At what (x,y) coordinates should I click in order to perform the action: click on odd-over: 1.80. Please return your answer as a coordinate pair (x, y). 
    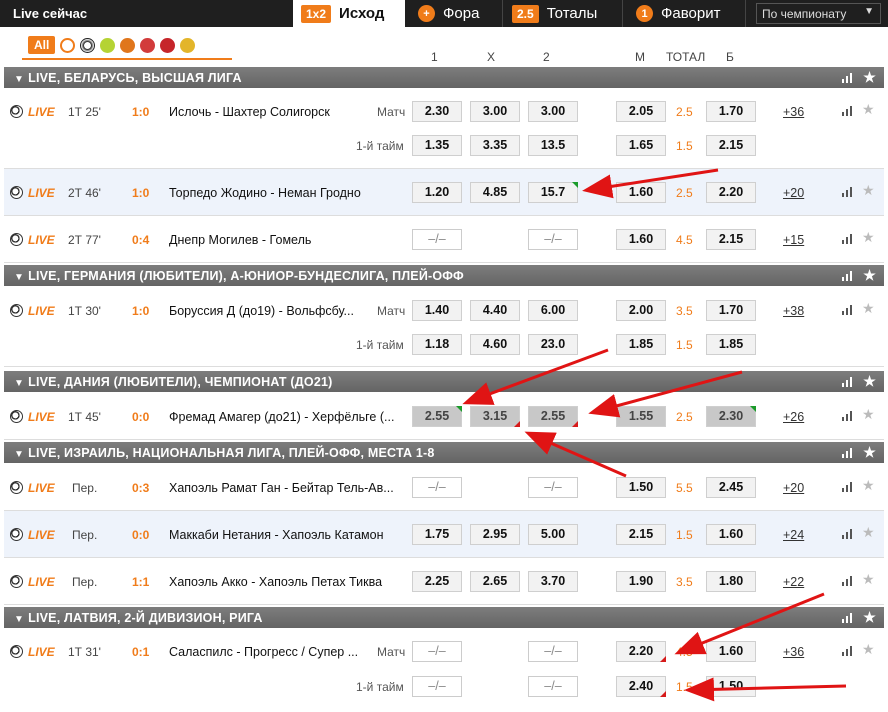
    Looking at the image, I should click on (731, 581).